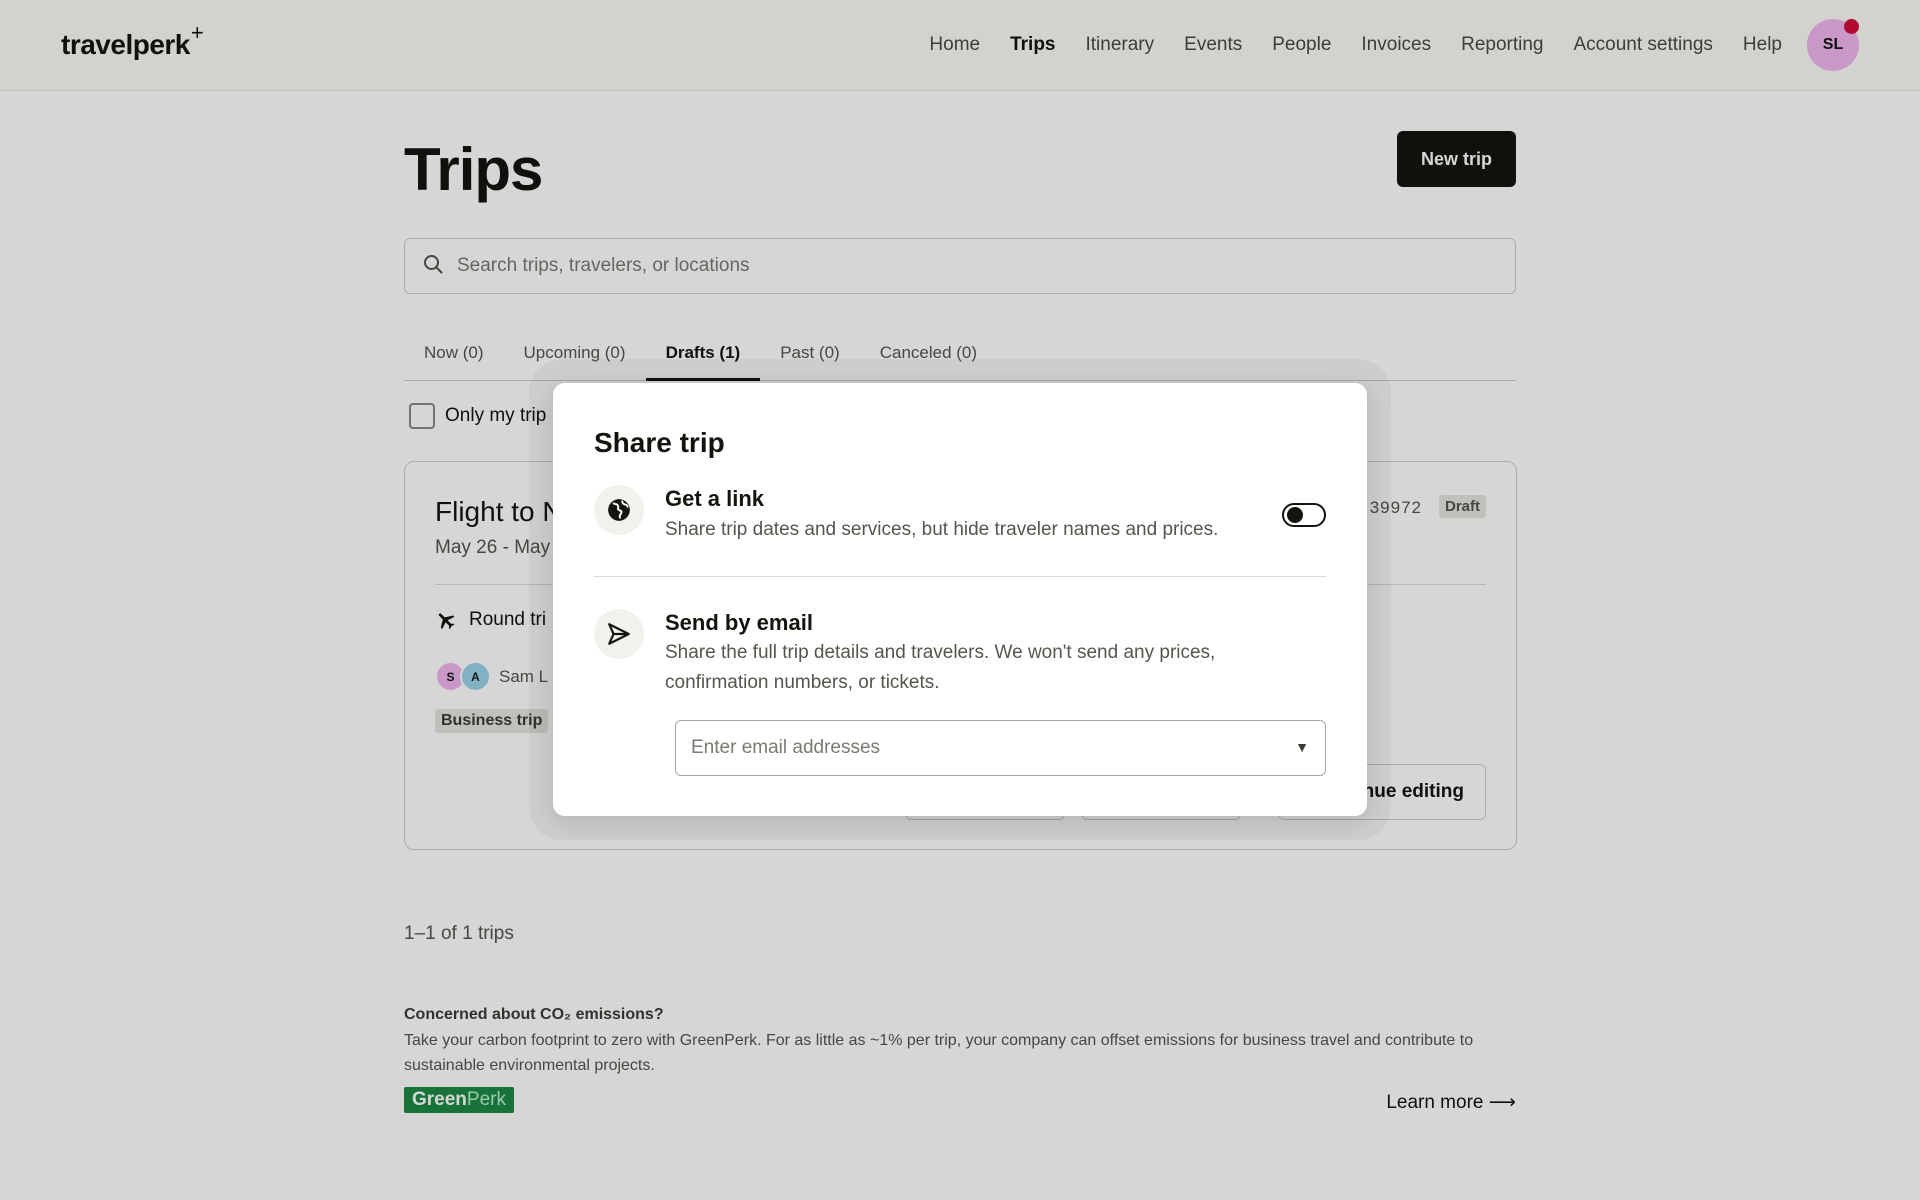  What do you see at coordinates (1000, 748) in the screenshot?
I see `email-addresses-input: Enter email addresses ▼` at bounding box center [1000, 748].